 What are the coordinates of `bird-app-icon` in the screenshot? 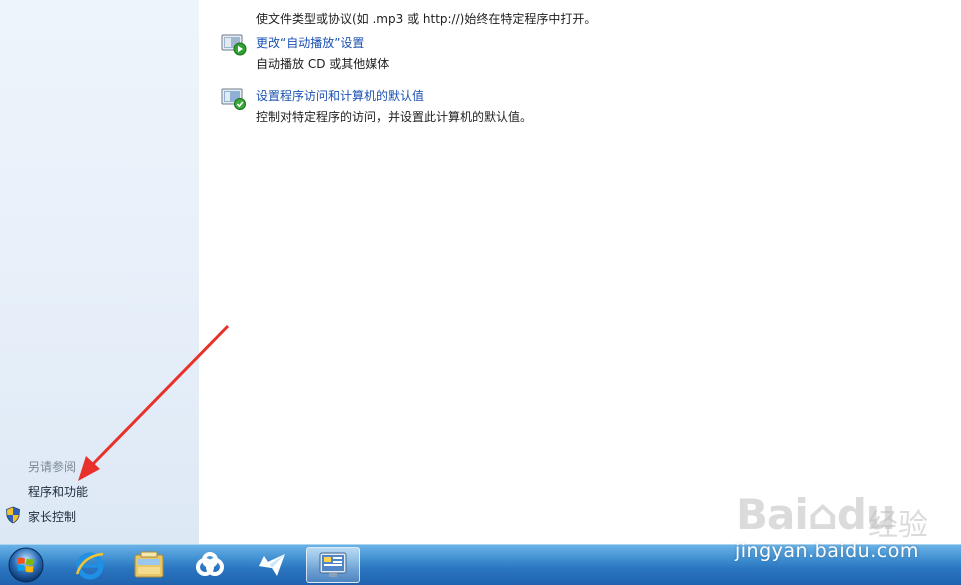 It's located at (272, 565).